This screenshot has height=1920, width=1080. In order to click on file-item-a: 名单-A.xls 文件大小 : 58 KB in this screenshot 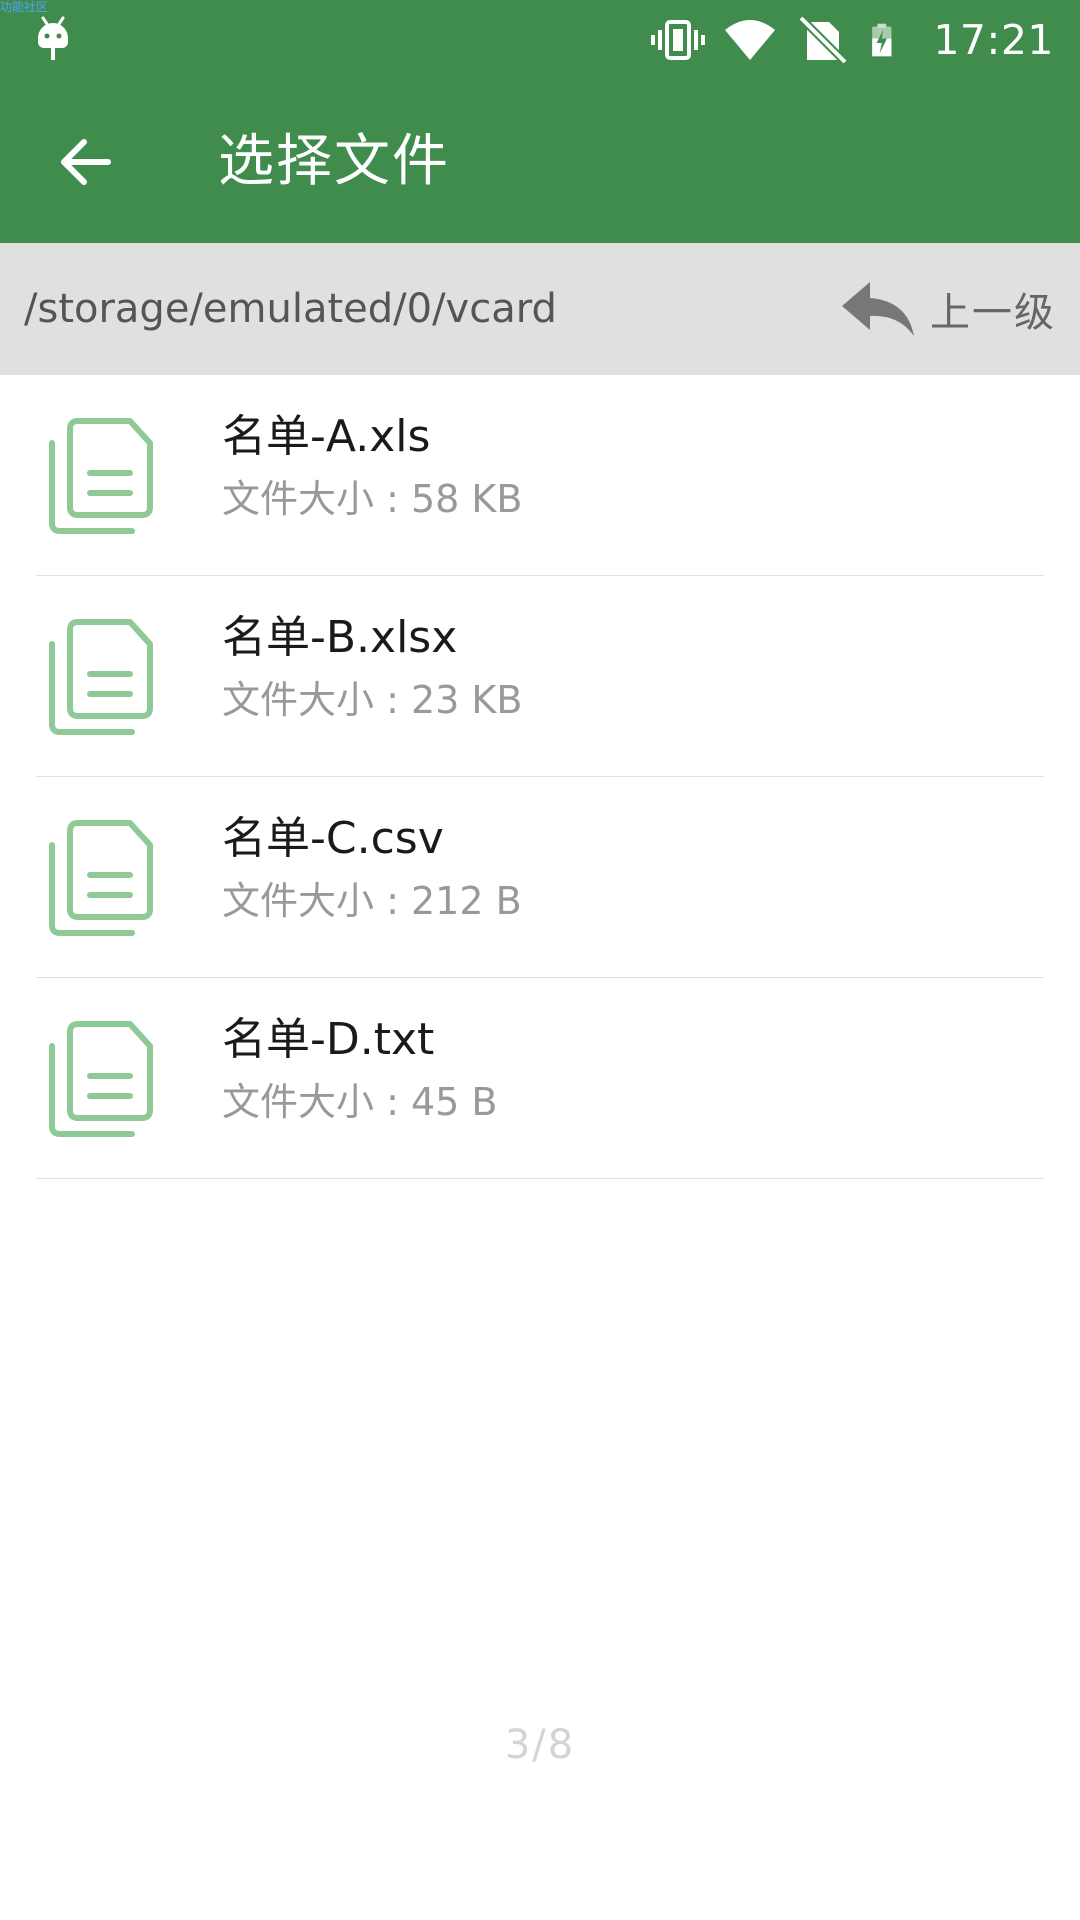, I will do `click(540, 475)`.